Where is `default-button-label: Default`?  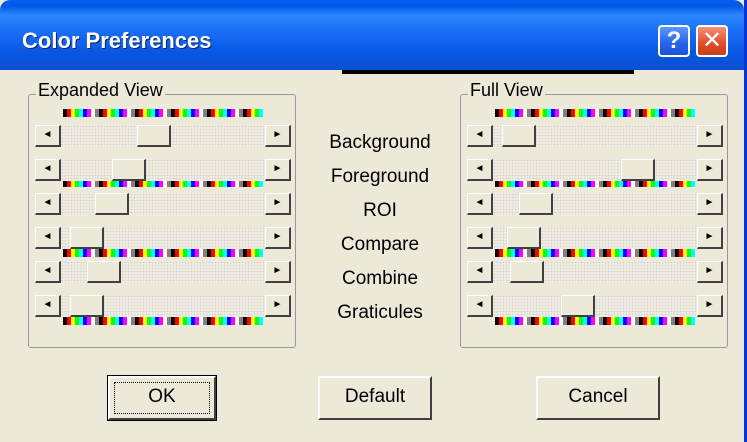 default-button-label: Default is located at coordinates (375, 396).